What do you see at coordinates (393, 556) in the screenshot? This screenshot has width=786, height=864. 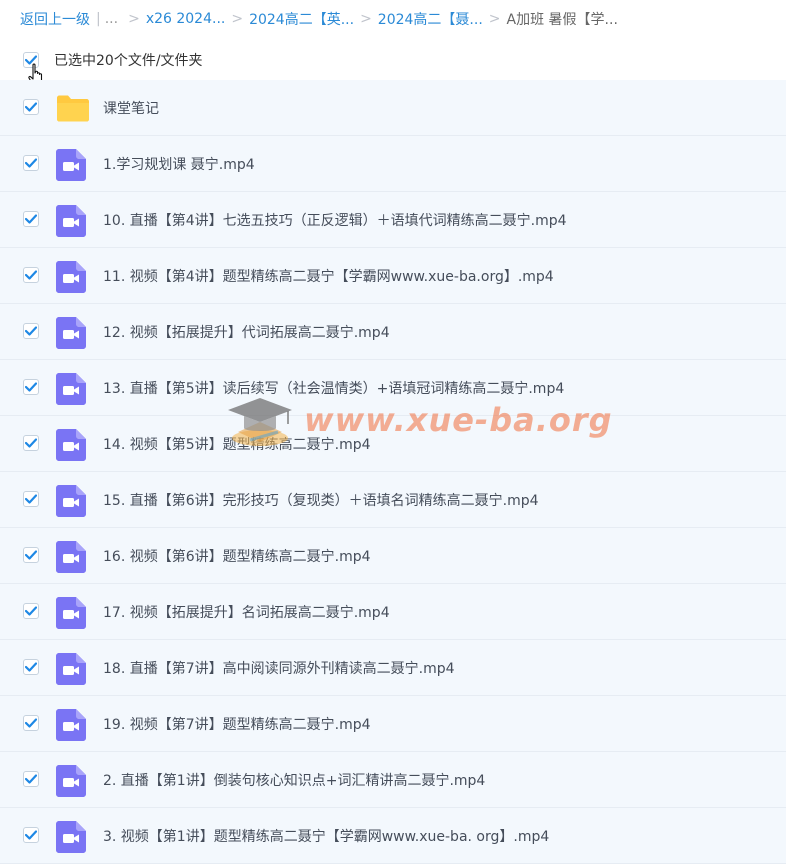 I see `file-row: 16. 视频【第6讲】题型精练高二聂宁.mp4` at bounding box center [393, 556].